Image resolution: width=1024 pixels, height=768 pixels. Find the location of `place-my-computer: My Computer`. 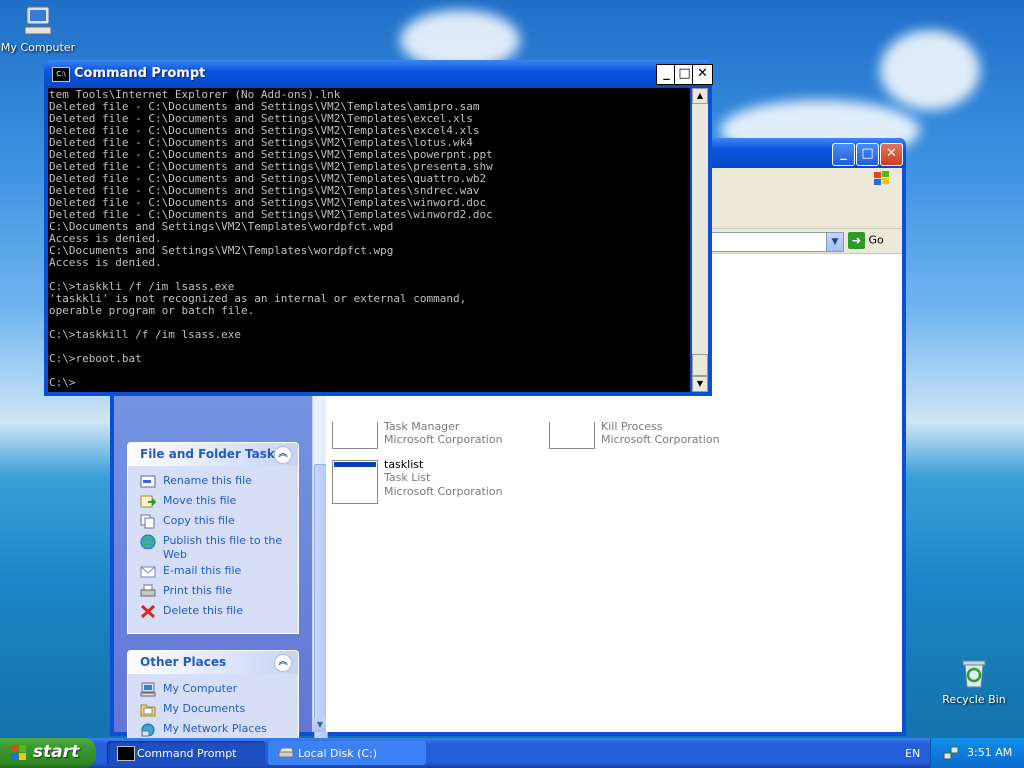

place-my-computer: My Computer is located at coordinates (213, 692).